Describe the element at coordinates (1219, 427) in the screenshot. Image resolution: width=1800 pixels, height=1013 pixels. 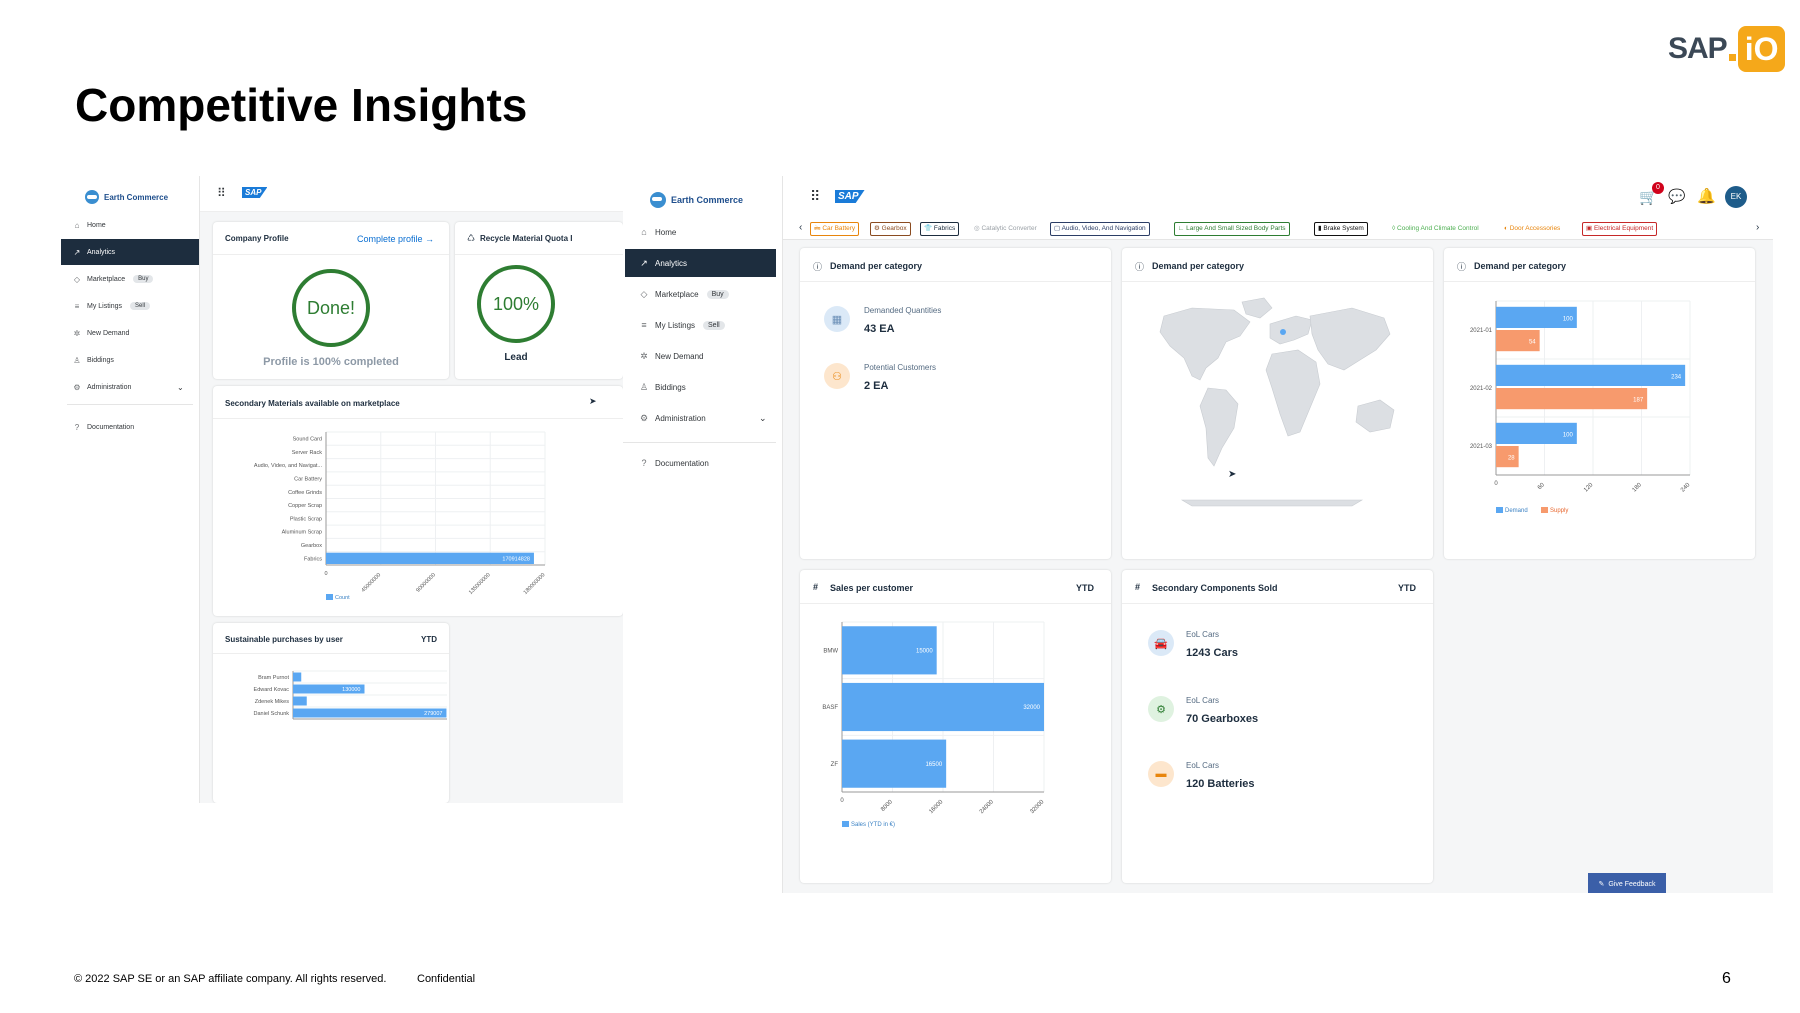
I see `south-america` at that location.